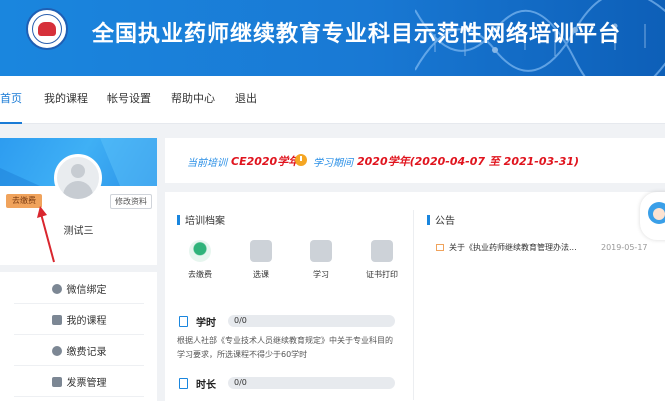  Describe the element at coordinates (47, 29) in the screenshot. I see `organization-seal-logo` at that location.